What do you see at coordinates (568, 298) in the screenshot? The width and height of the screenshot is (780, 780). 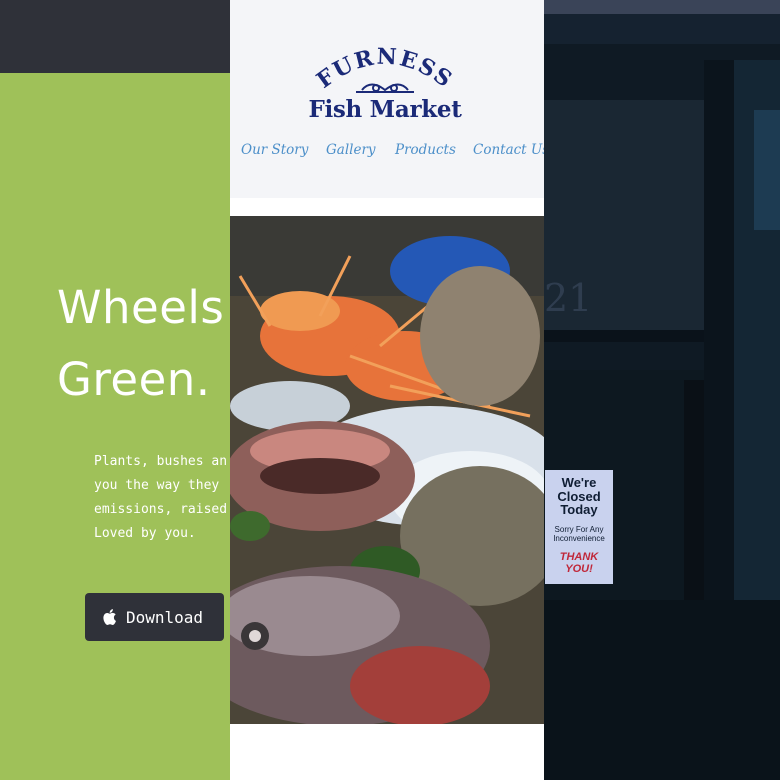 I see `door-number: 21` at bounding box center [568, 298].